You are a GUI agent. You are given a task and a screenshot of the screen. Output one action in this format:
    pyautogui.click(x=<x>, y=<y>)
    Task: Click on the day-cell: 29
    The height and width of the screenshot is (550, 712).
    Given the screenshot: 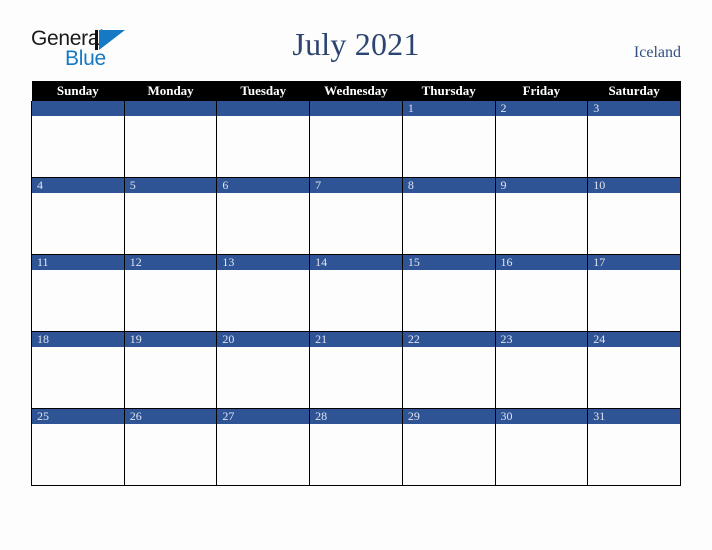 What is the action you would take?
    pyautogui.click(x=448, y=447)
    